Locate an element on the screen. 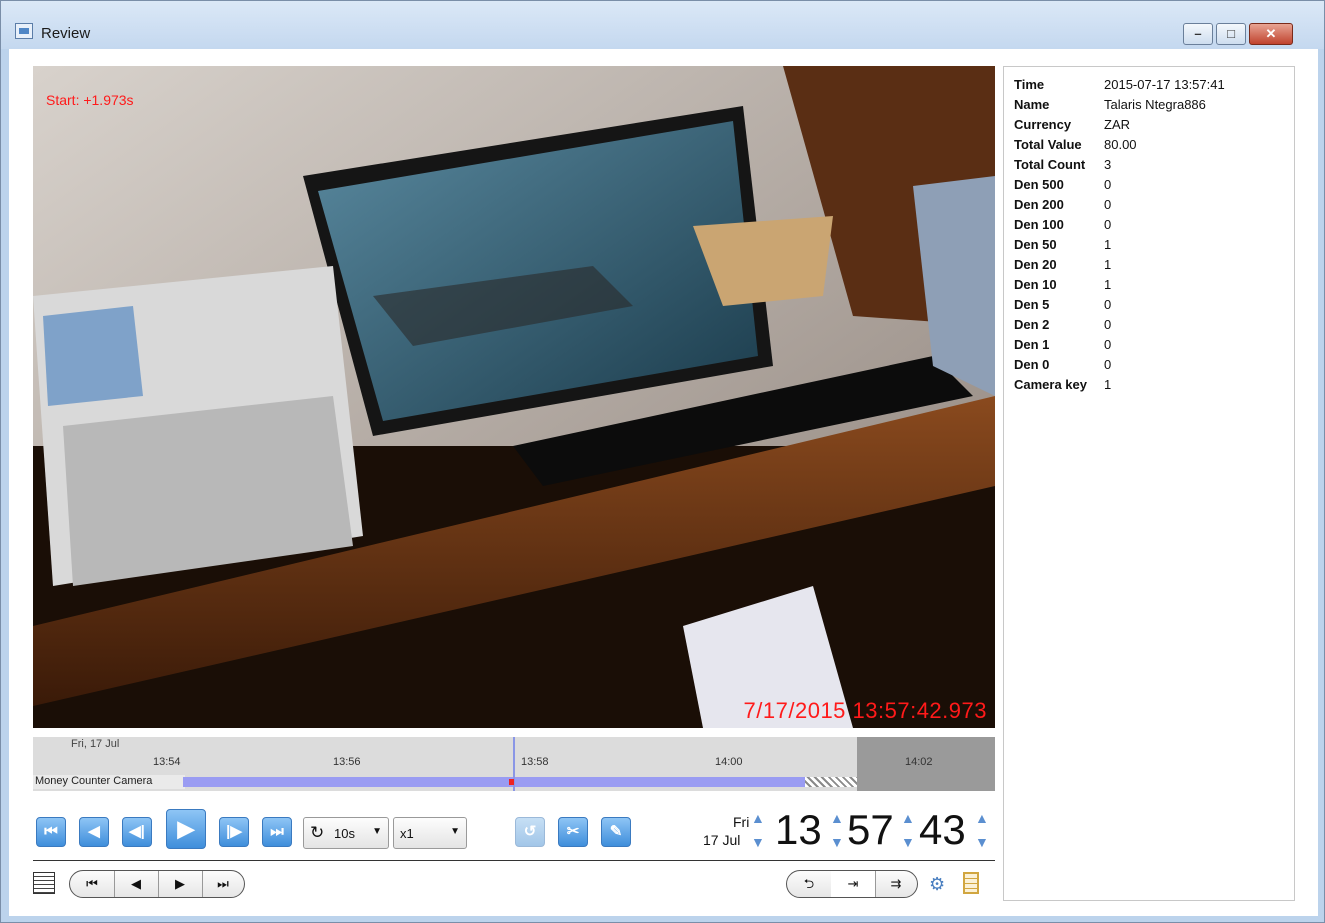  detail-key: Camera key is located at coordinates (1050, 384).